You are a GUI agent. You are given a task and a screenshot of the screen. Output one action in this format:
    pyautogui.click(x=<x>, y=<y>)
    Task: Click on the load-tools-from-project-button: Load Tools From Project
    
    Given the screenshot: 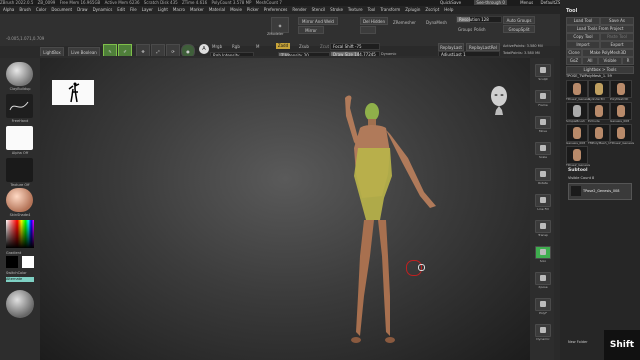 What is the action you would take?
    pyautogui.click(x=600, y=29)
    